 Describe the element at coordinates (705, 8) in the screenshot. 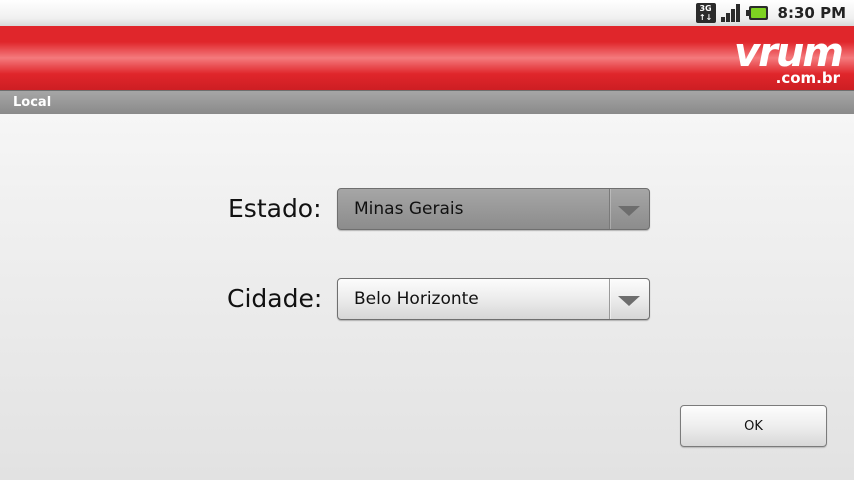

I see `network-type-label: 3G` at that location.